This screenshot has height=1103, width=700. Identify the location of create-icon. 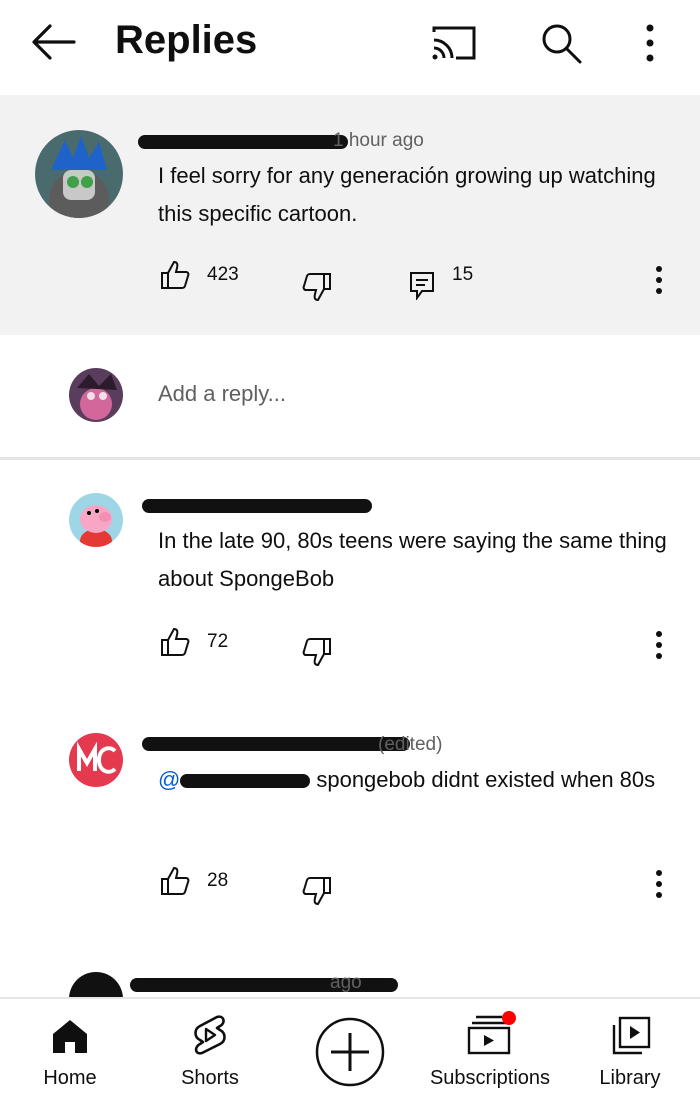
(350, 1052).